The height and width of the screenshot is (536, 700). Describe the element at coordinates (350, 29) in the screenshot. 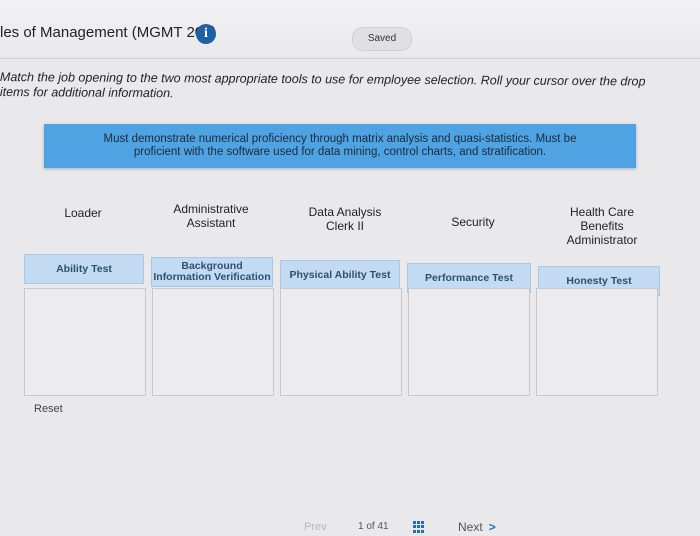

I see `top-bar: les of Management (MGMT 201) i Saved` at that location.